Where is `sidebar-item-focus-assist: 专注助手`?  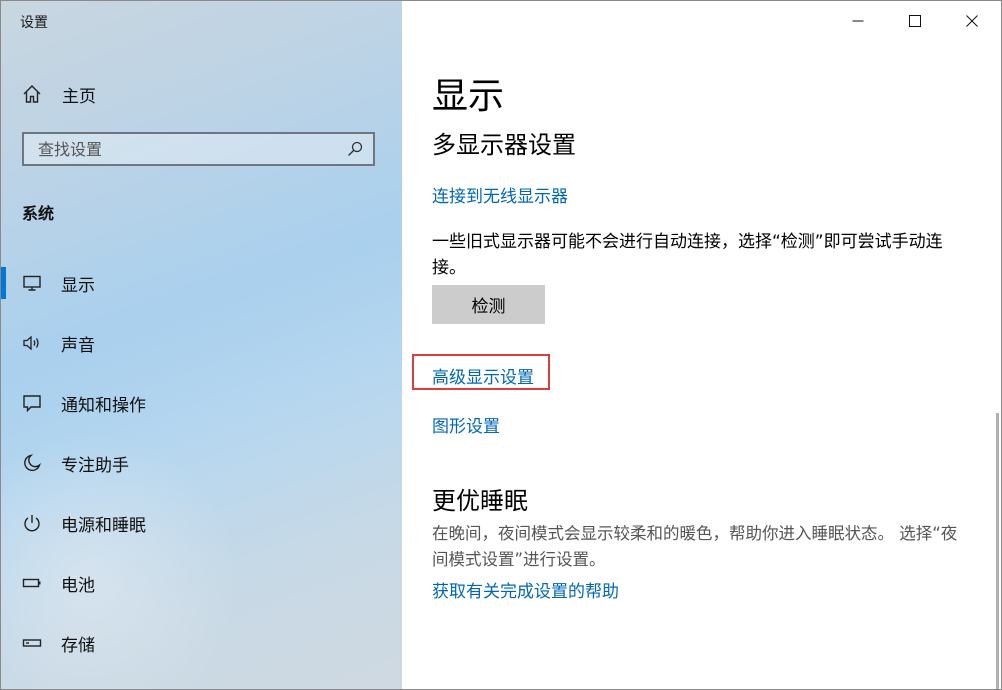 sidebar-item-focus-assist: 专注助手 is located at coordinates (201, 463).